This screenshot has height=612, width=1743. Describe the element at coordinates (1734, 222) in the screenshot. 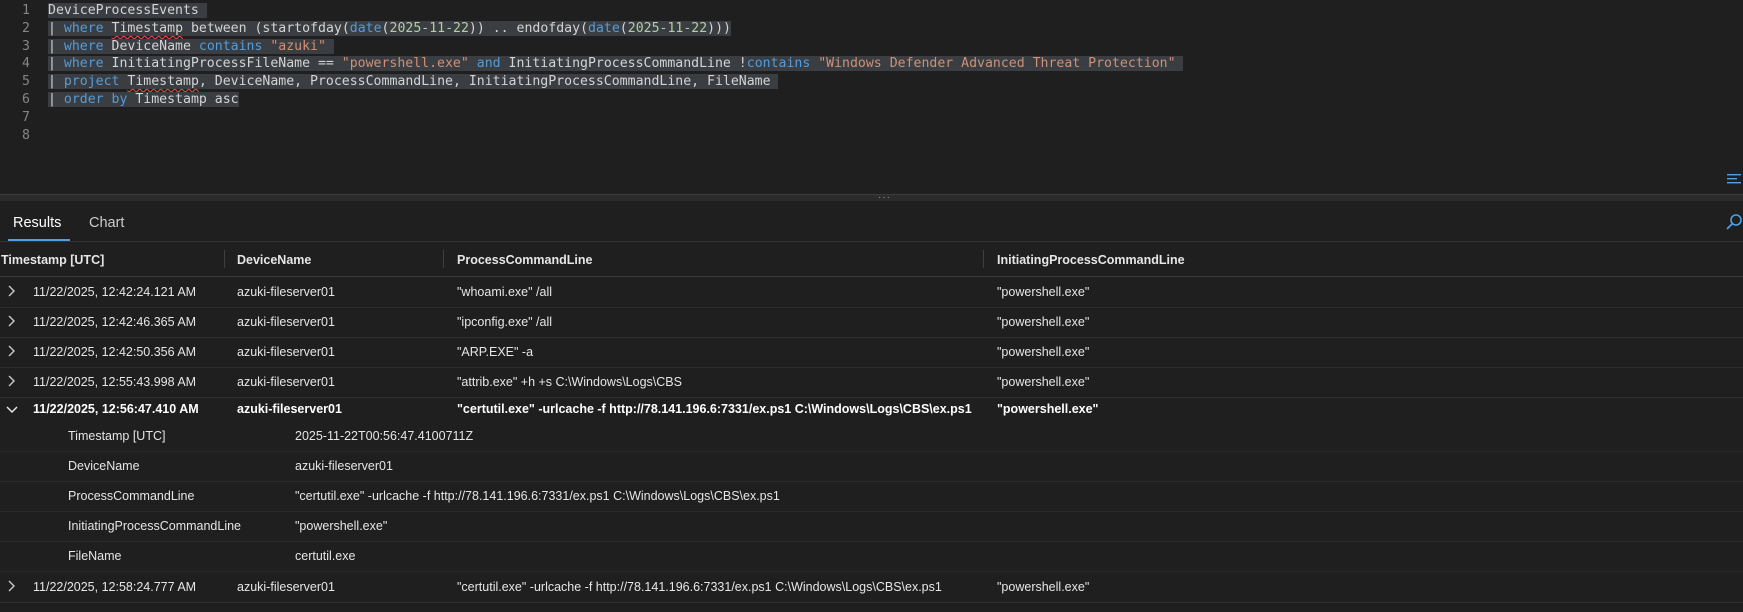

I see `search-icon` at that location.